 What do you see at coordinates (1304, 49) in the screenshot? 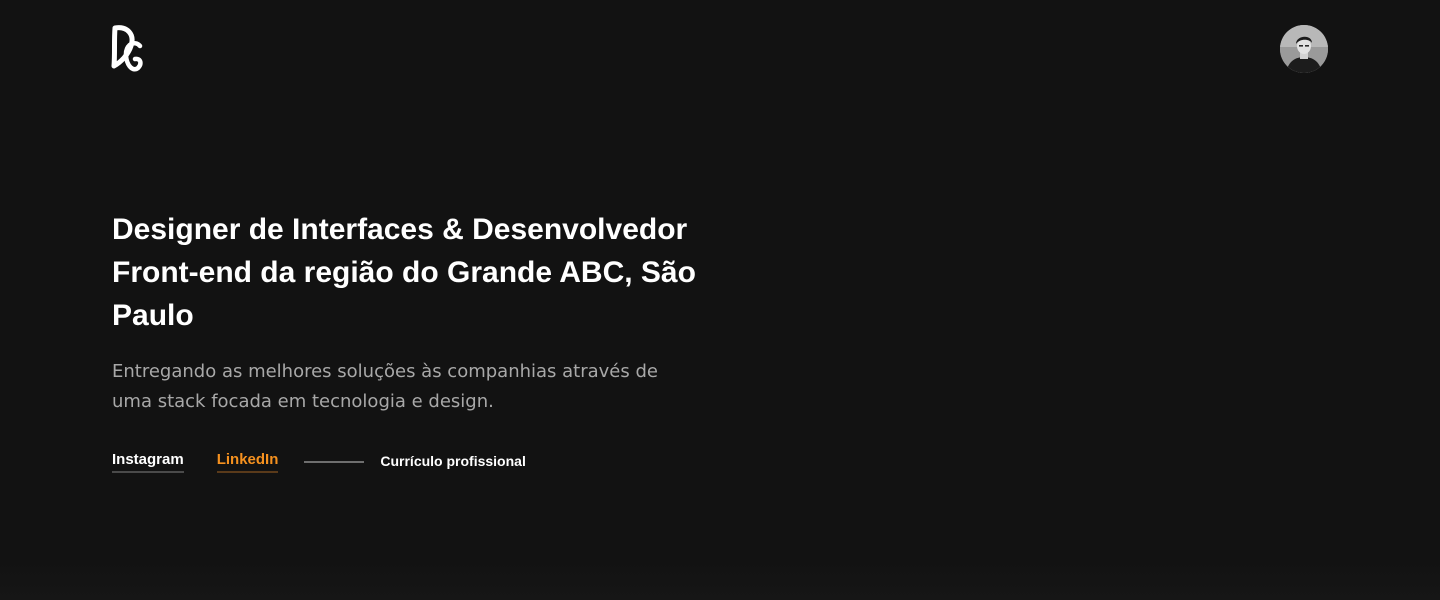
I see `avatar` at bounding box center [1304, 49].